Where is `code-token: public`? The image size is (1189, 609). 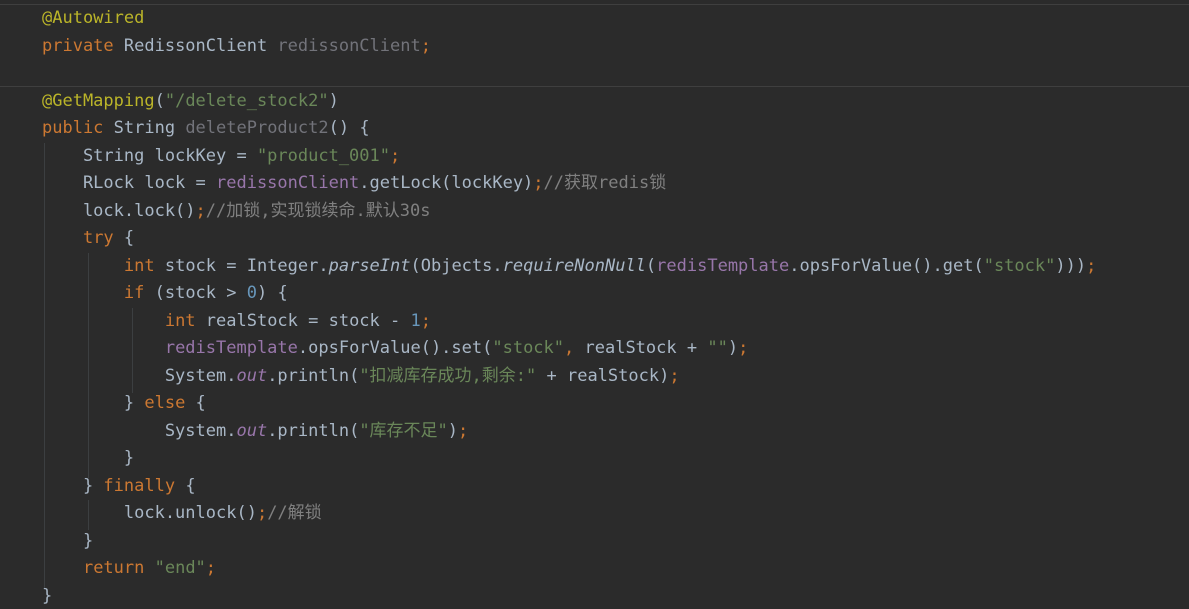 code-token: public is located at coordinates (78, 128).